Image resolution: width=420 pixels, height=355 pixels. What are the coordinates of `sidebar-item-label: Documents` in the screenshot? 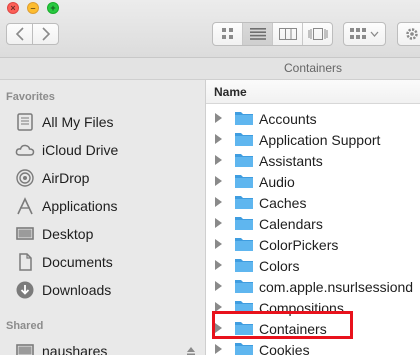 It's located at (77, 262).